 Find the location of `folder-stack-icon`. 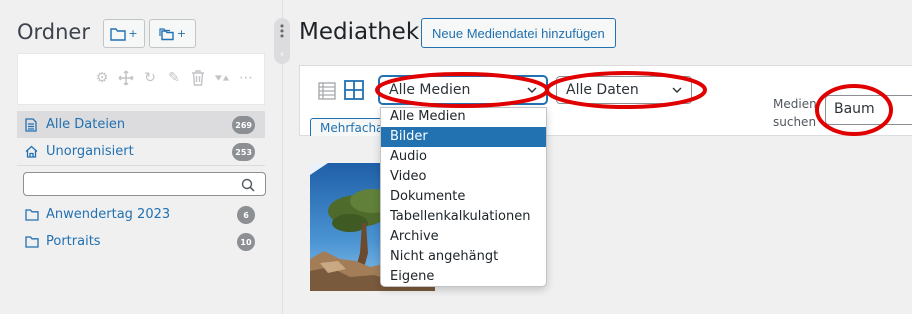

folder-stack-icon is located at coordinates (166, 33).